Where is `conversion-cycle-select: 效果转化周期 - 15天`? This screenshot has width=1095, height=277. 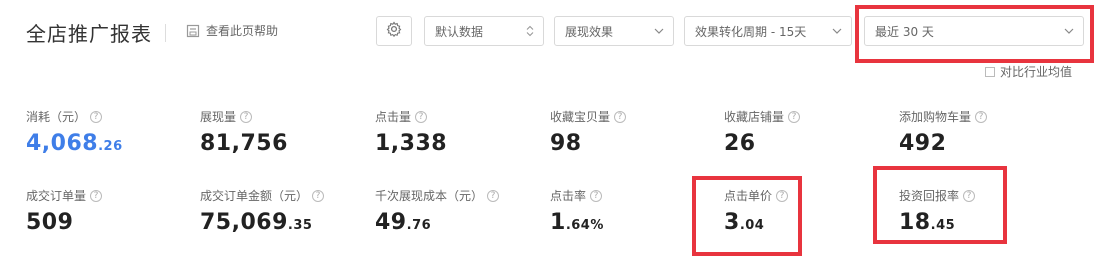
conversion-cycle-select: 效果转化周期 - 15天 is located at coordinates (768, 31).